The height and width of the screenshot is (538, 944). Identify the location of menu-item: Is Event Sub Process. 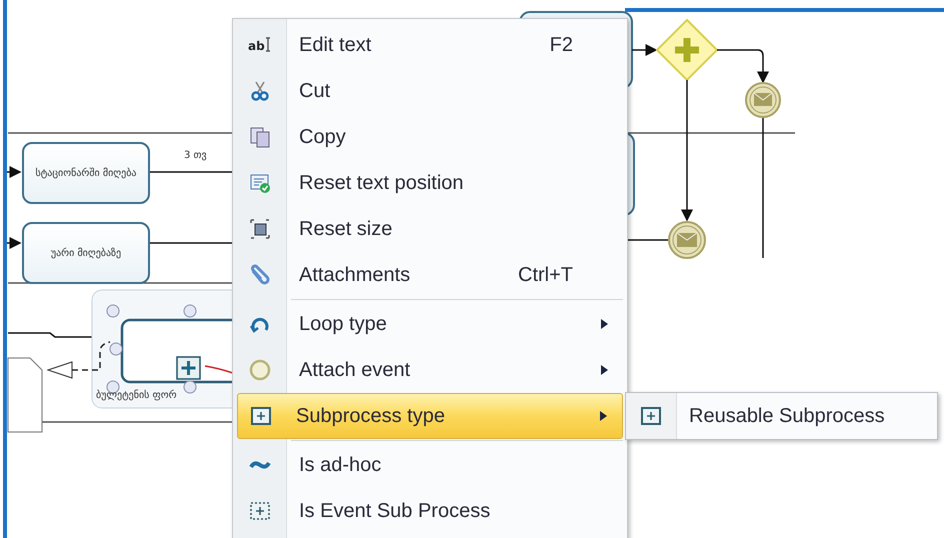
(428, 511).